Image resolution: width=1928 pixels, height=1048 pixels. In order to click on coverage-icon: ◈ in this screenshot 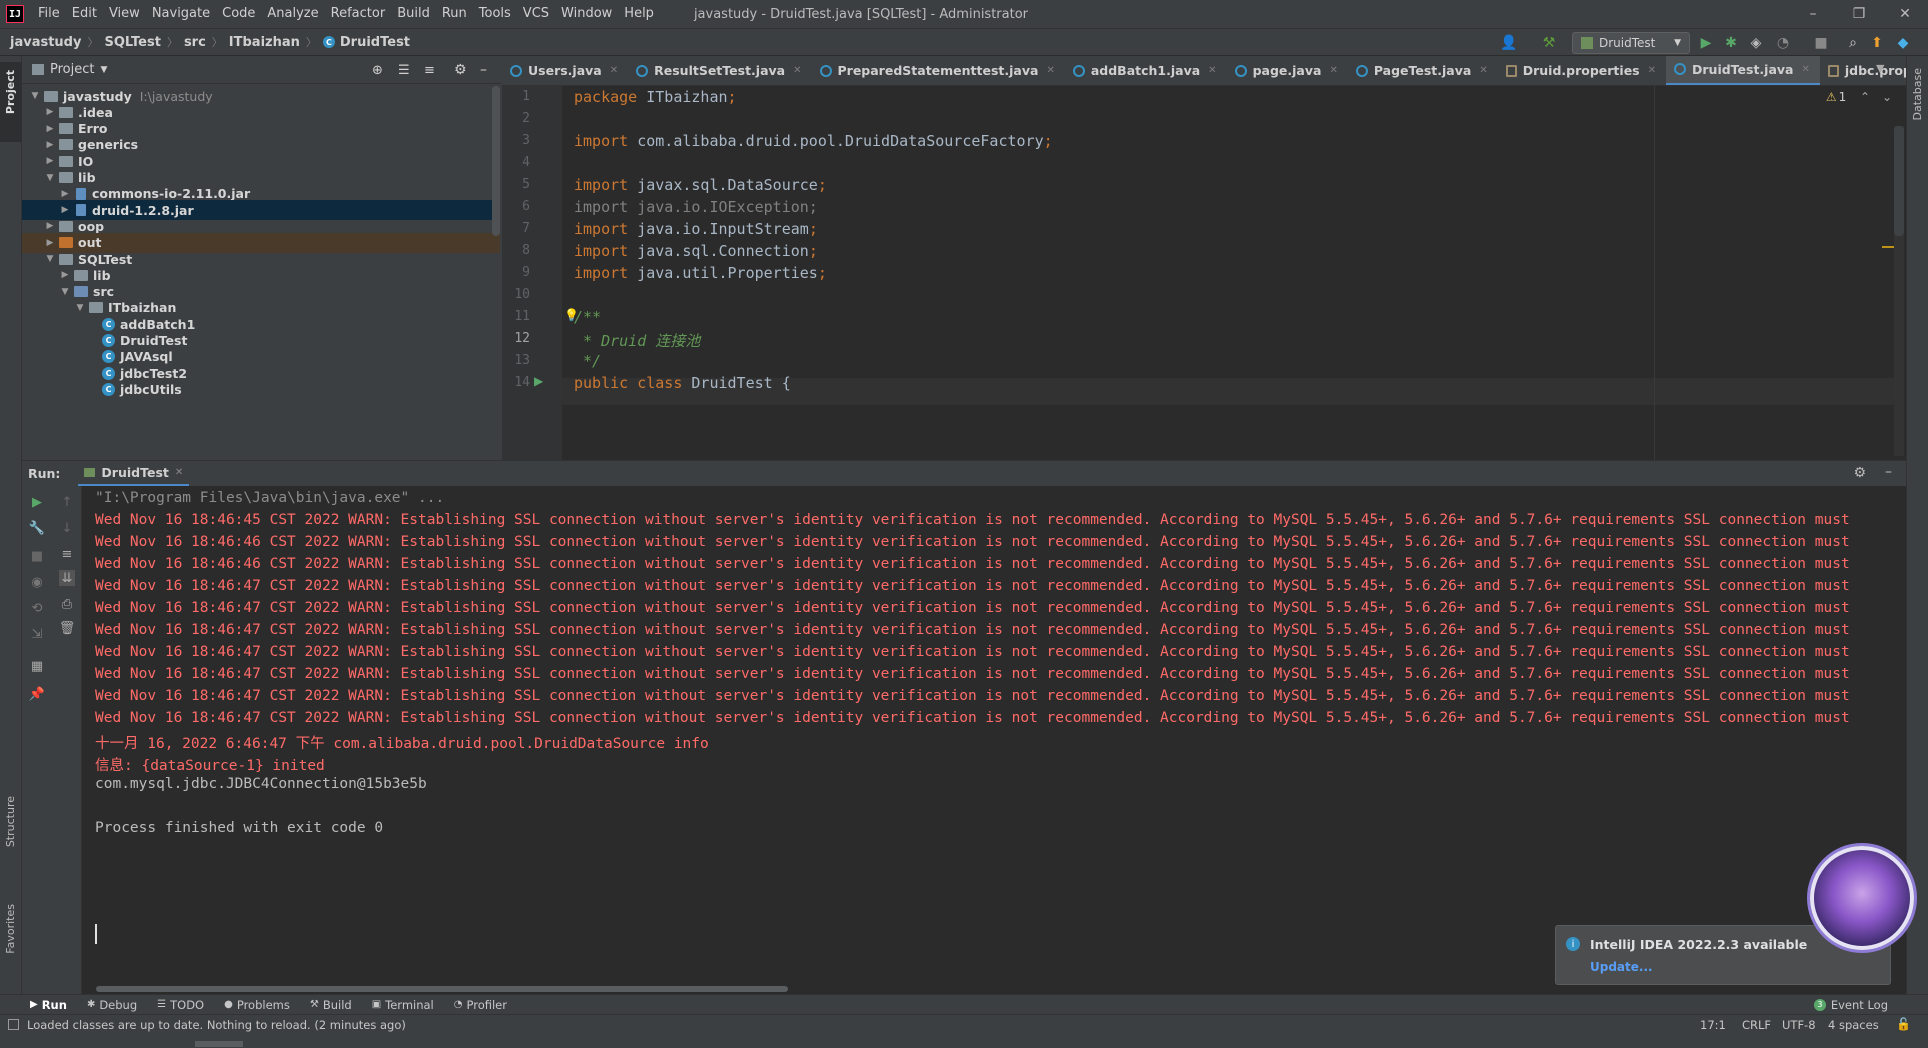, I will do `click(1756, 43)`.